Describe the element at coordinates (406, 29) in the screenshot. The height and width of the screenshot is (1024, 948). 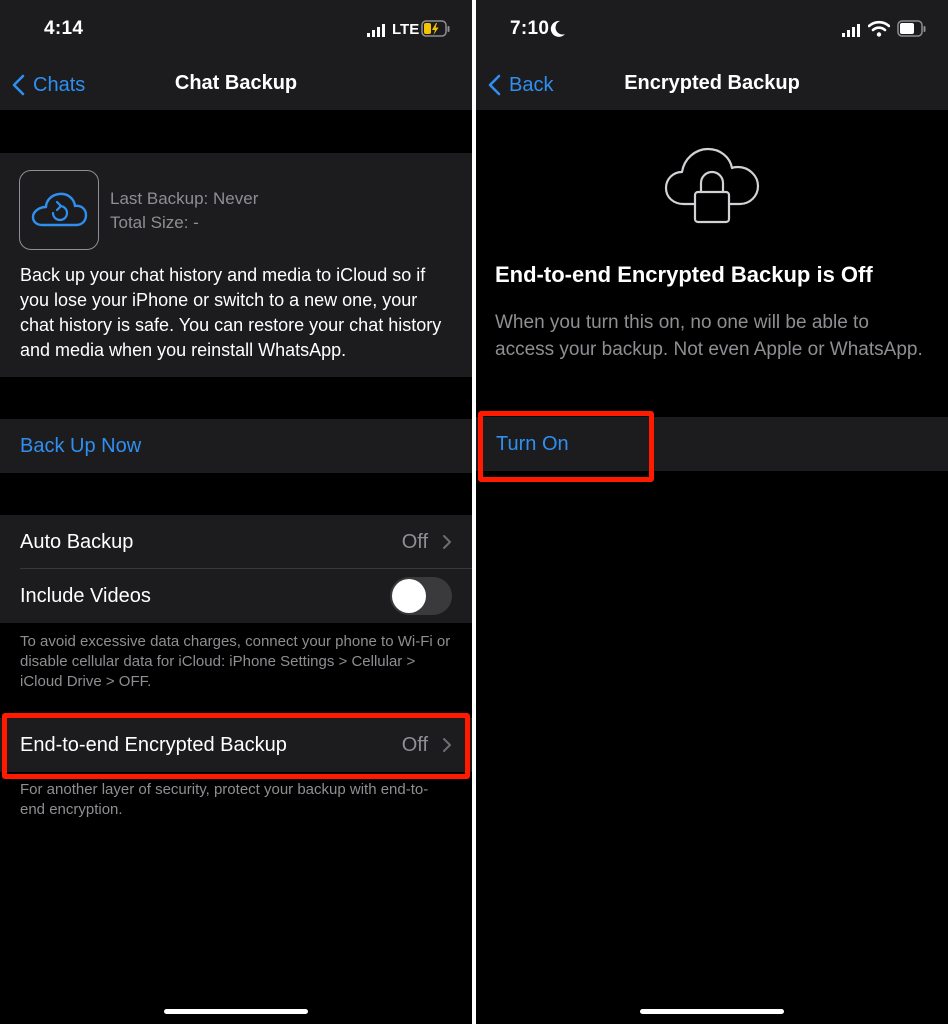
I see `network-type: LTE` at that location.